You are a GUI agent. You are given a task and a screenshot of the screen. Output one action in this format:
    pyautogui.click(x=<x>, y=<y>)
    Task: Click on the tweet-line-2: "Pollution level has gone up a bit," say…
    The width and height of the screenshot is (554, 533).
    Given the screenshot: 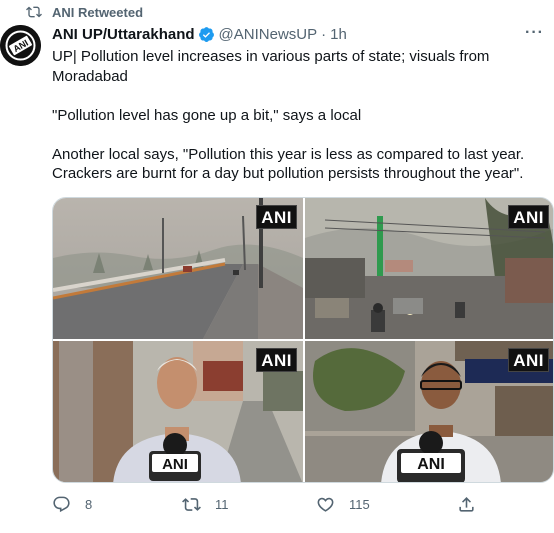 What is the action you would take?
    pyautogui.click(x=207, y=115)
    